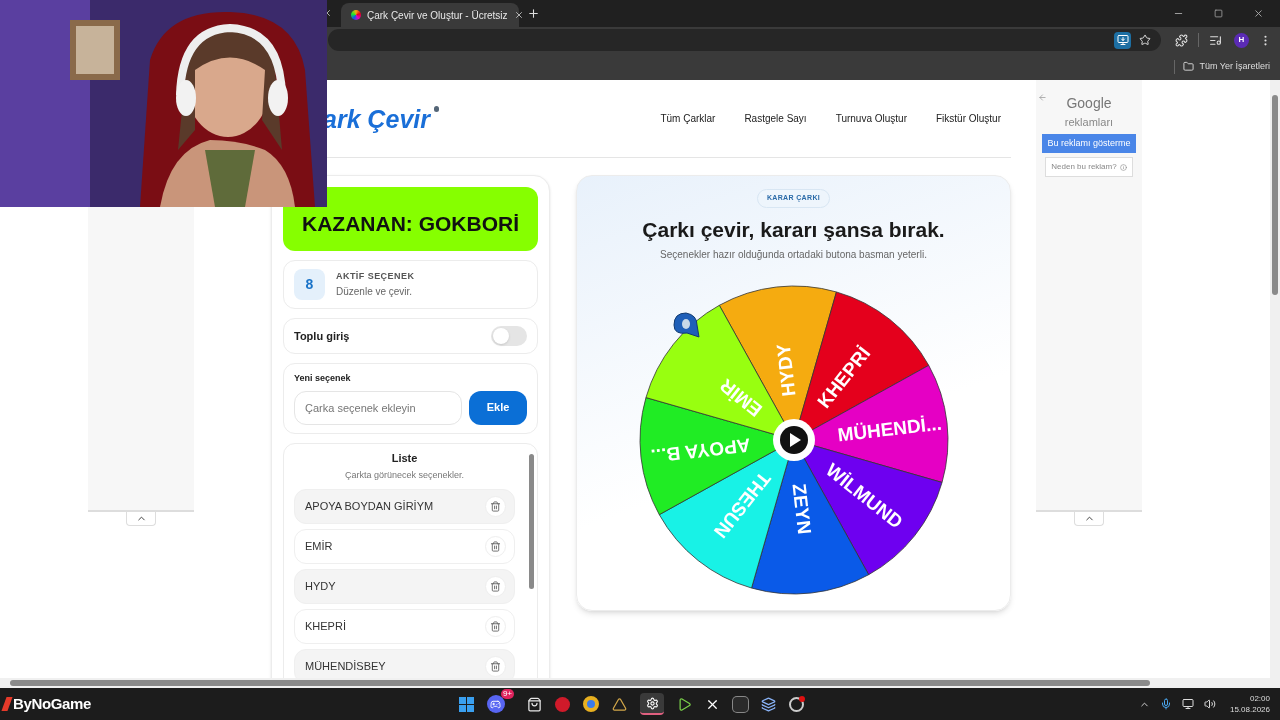 This screenshot has width=1280, height=720. What do you see at coordinates (437, 15) in the screenshot?
I see `tab-title: Çark Çevir ve Oluştur - Ücretsiz` at bounding box center [437, 15].